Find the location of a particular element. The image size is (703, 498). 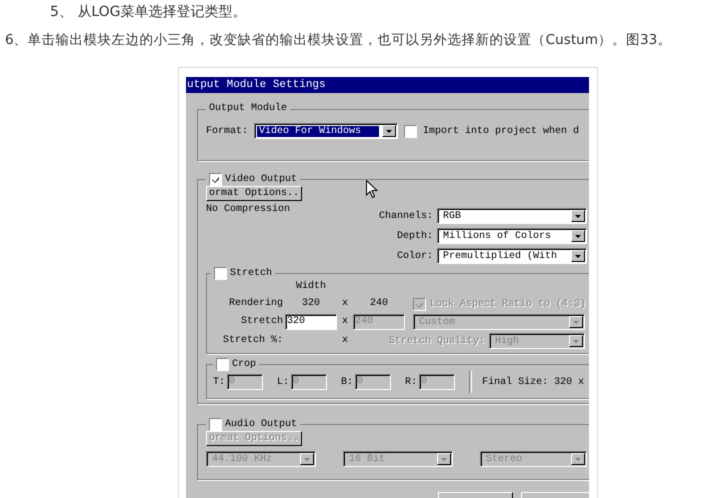

compression-text: No Compression is located at coordinates (248, 209).